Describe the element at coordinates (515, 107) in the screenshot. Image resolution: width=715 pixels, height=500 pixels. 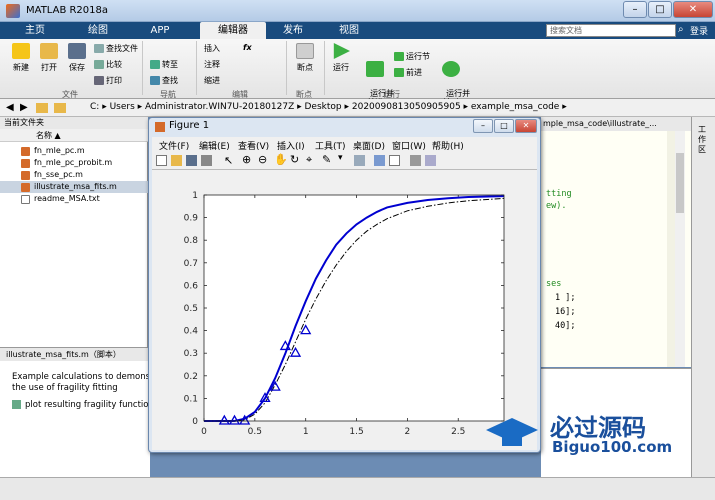
I see `breadcrumb-item: example_msa_code` at that location.